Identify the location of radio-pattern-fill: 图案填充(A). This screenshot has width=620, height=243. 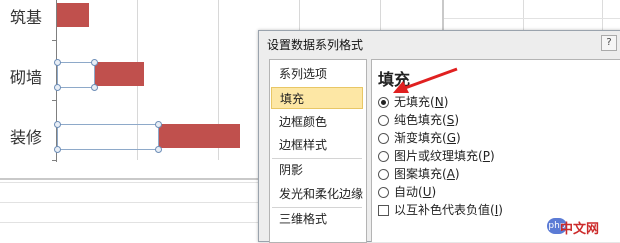
(419, 174).